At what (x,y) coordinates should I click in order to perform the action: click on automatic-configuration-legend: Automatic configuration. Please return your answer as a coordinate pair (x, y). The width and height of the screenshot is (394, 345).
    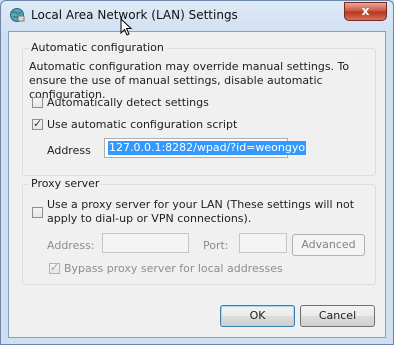
    Looking at the image, I should click on (97, 47).